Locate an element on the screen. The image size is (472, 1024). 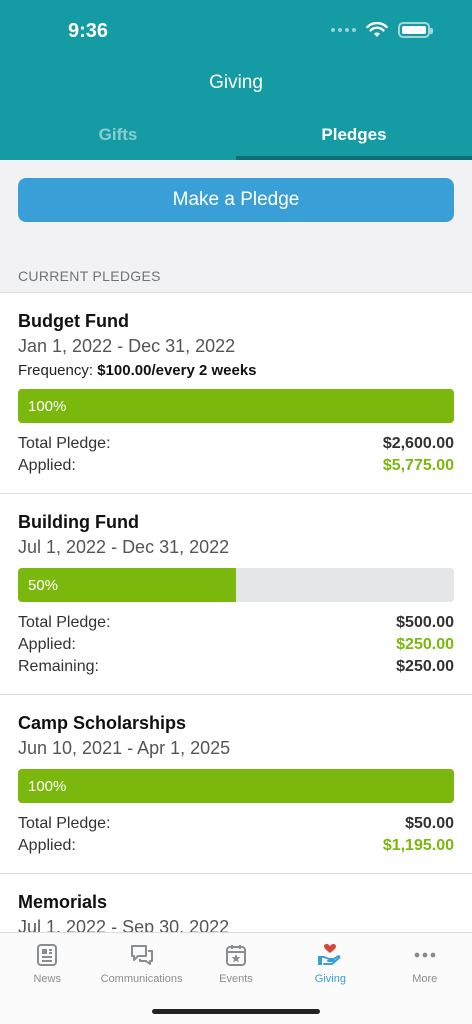
applied-value: $5,775.00 is located at coordinates (418, 465).